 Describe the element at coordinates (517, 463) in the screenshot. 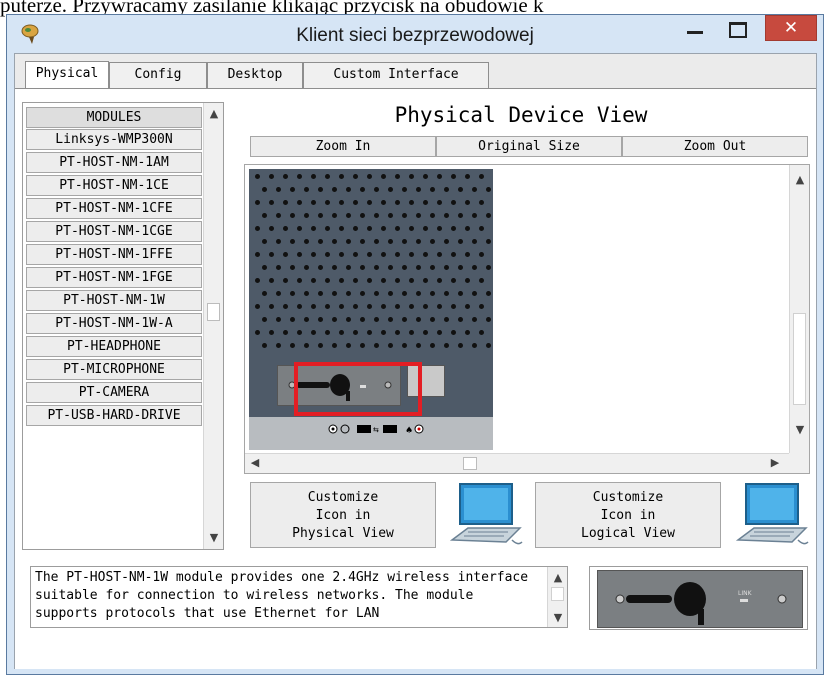

I see `view-horizontal-scrollbar: ◀ ▶` at that location.